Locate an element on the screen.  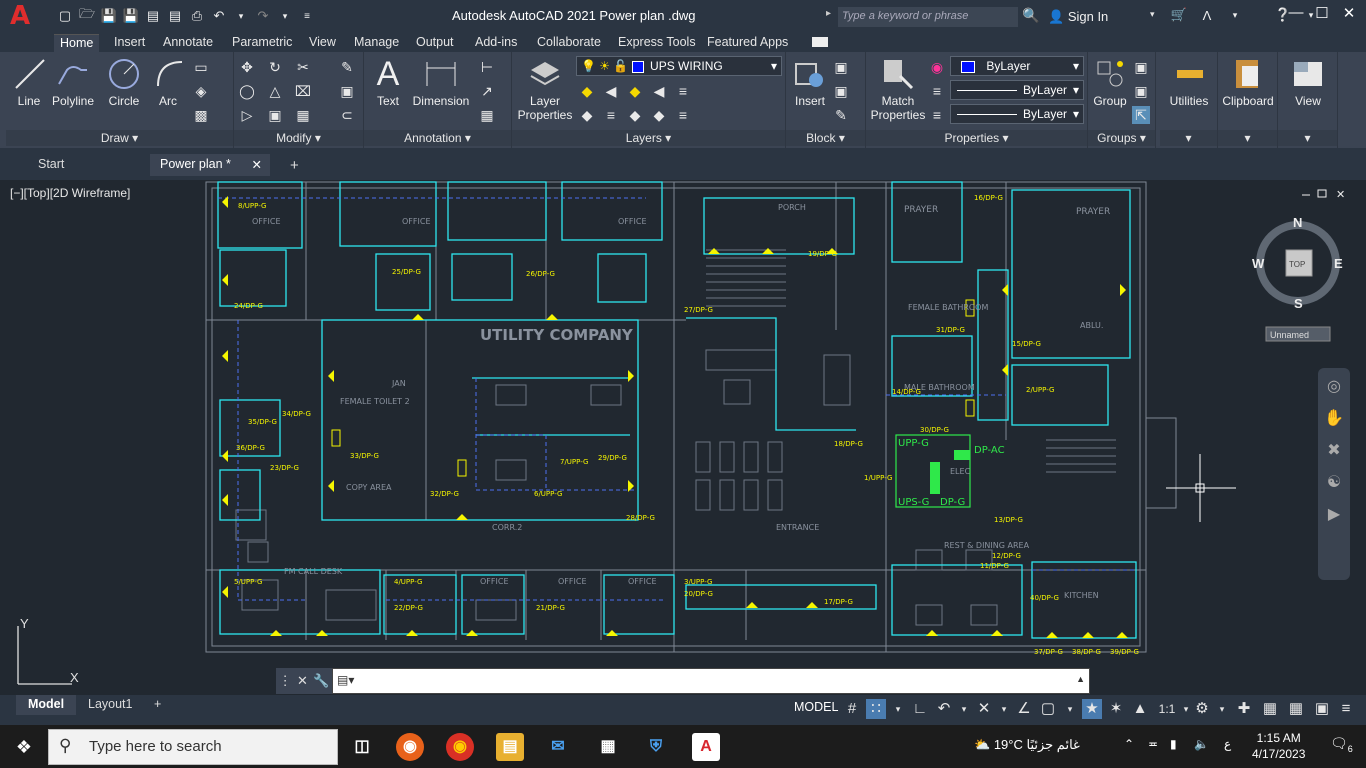
ortho-icon: ∟ is located at coordinates (920, 709).